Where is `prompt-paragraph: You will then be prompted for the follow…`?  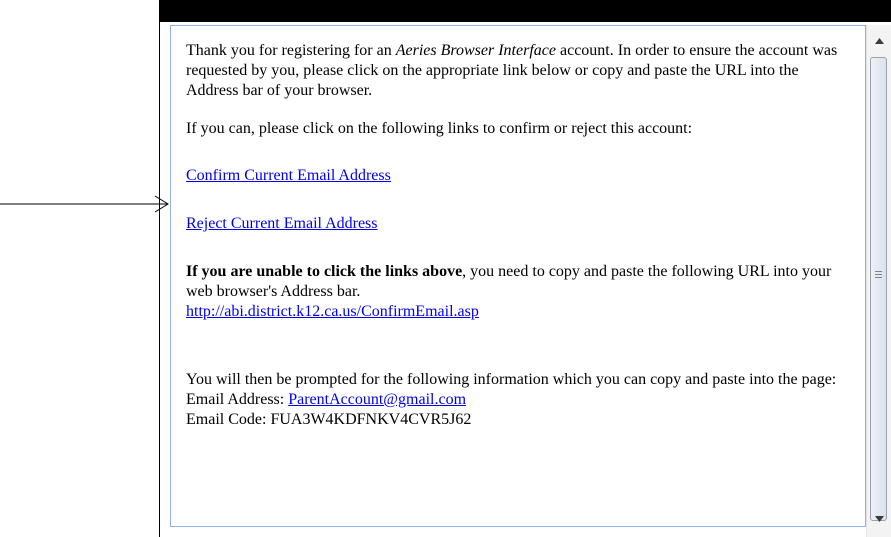 prompt-paragraph: You will then be prompted for the follow… is located at coordinates (516, 400).